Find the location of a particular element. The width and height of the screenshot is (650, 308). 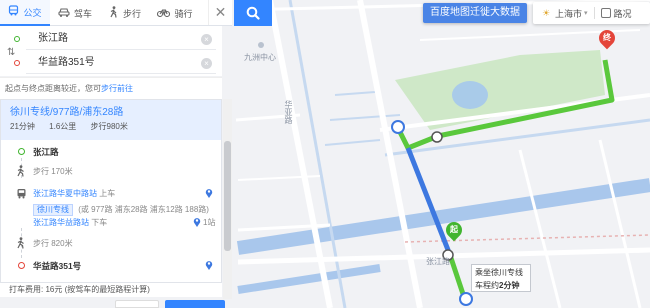

migration-data-button: 百度地图迁徙大数据 is located at coordinates (475, 13).